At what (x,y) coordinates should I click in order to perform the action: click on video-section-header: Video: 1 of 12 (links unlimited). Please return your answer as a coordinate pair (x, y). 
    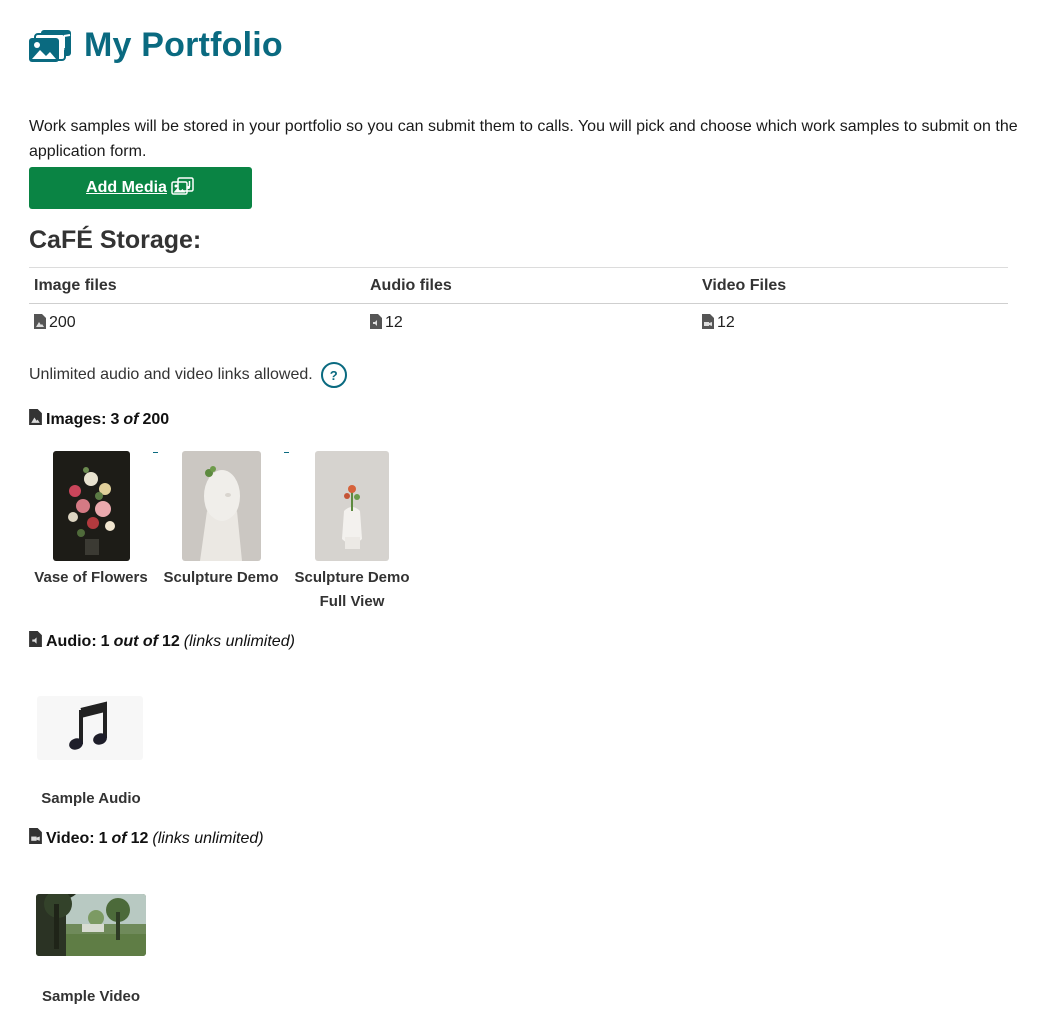
    Looking at the image, I should click on (146, 838).